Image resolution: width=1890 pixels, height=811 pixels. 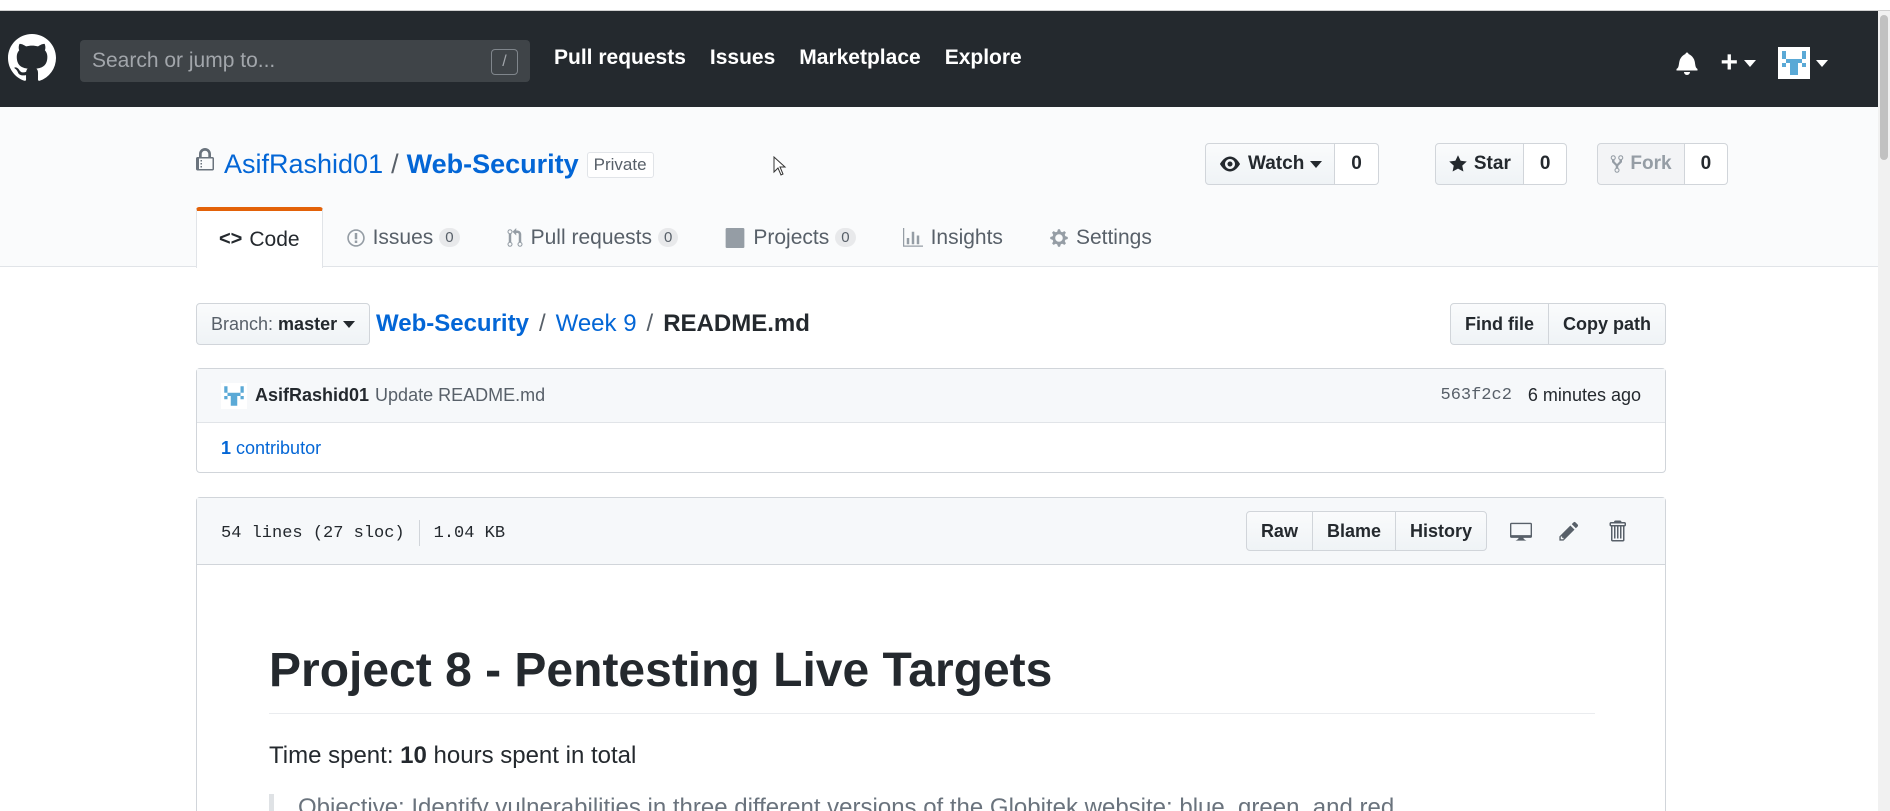 I want to click on watch-button: Watch, so click(x=1270, y=164).